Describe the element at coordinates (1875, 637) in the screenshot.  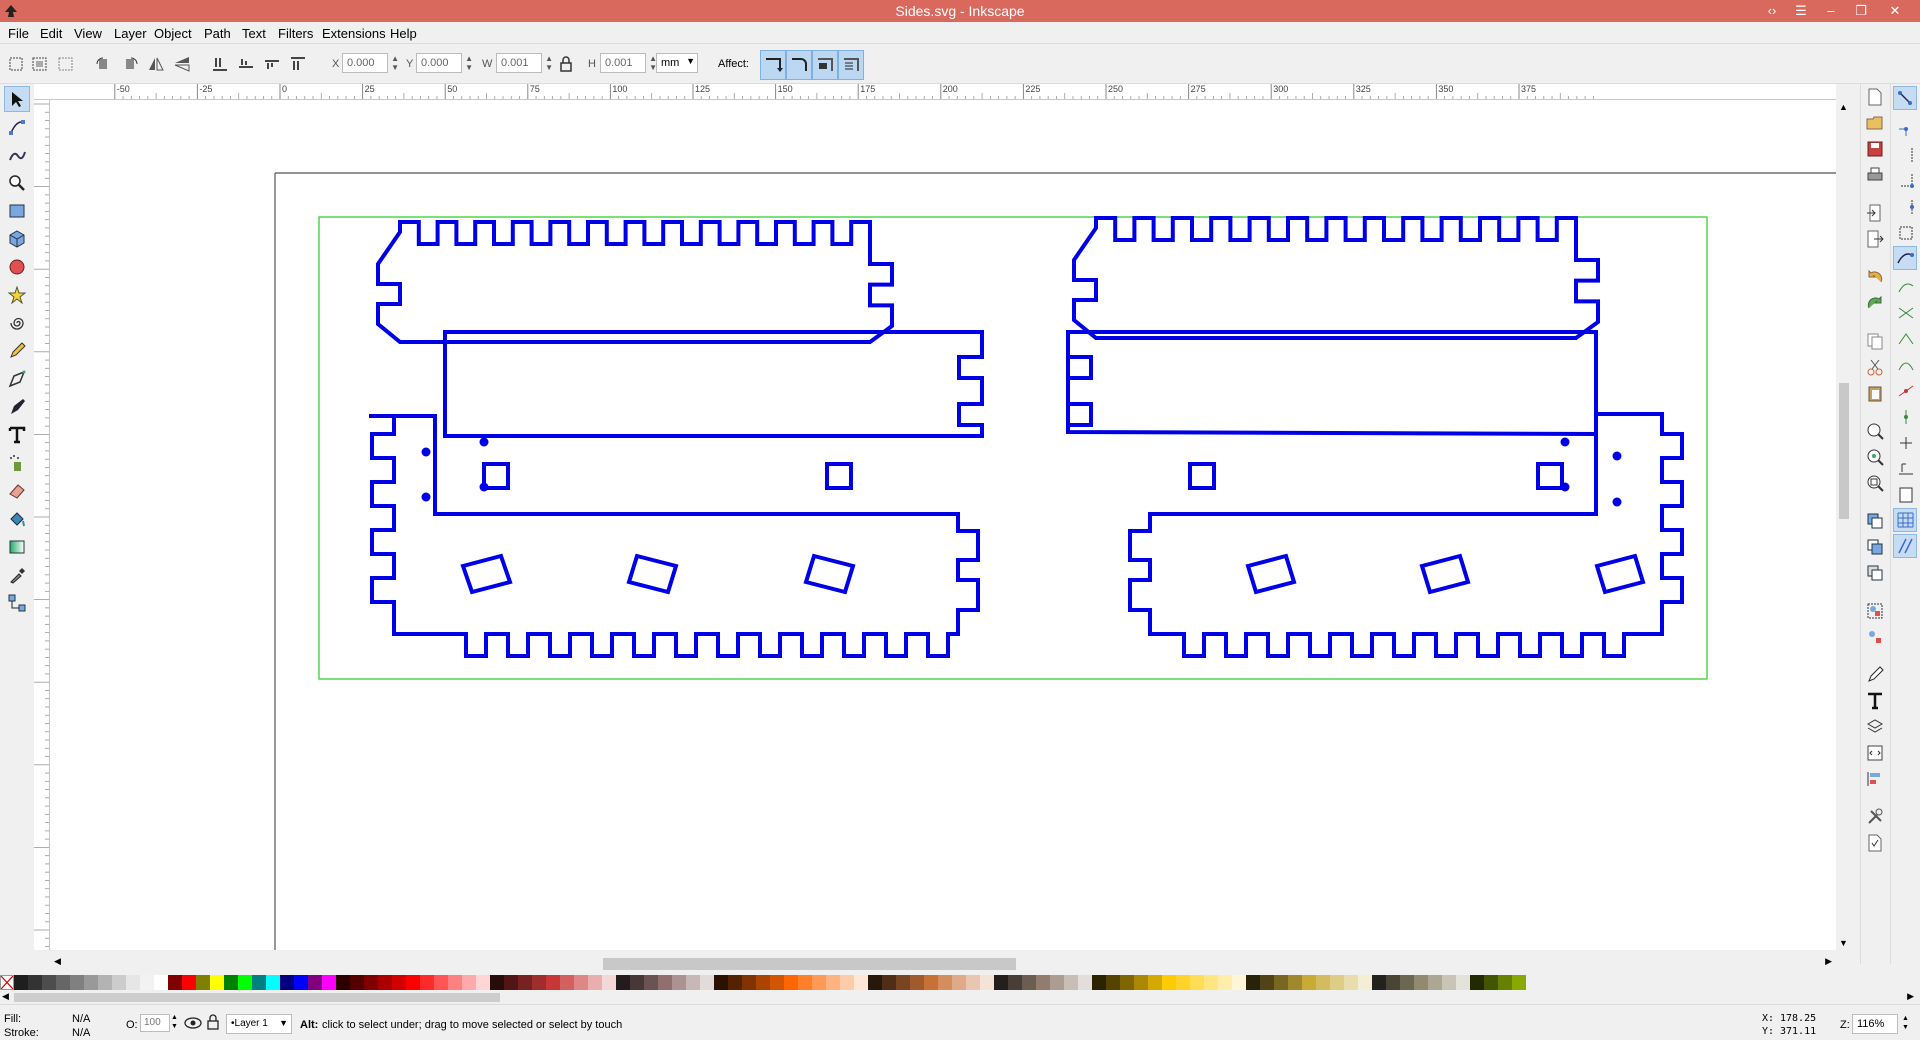
I see `ungroup-icon` at that location.